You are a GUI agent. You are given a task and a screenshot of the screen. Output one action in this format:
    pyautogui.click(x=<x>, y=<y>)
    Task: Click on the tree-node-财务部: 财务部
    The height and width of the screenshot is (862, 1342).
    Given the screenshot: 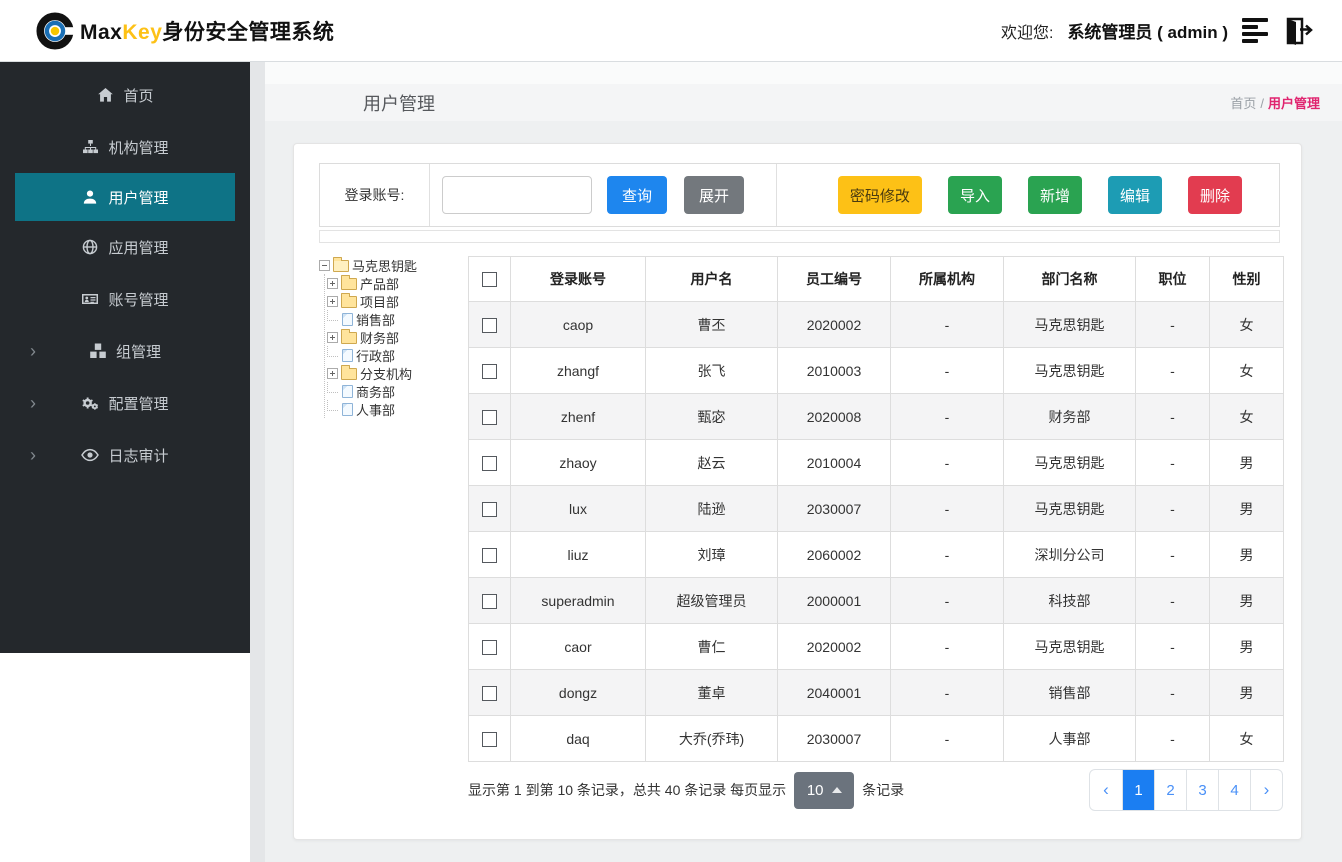 What is the action you would take?
    pyautogui.click(x=398, y=337)
    